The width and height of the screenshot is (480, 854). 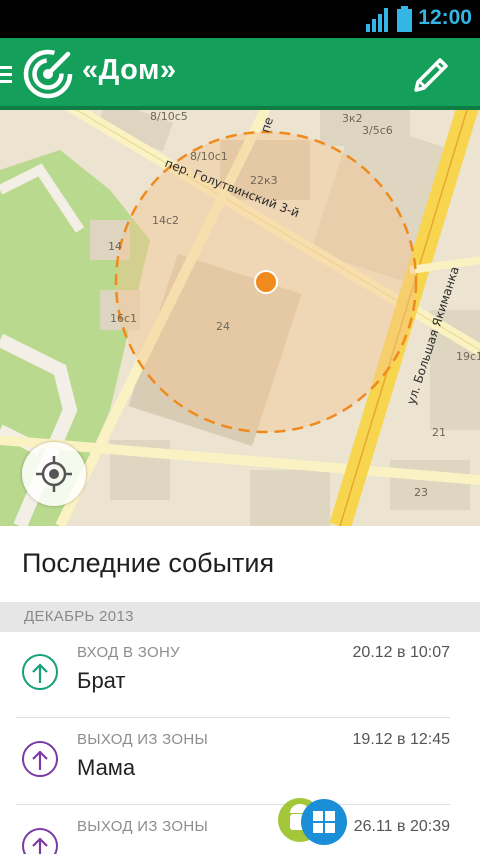 I want to click on status-bar: 12:00, so click(x=240, y=19).